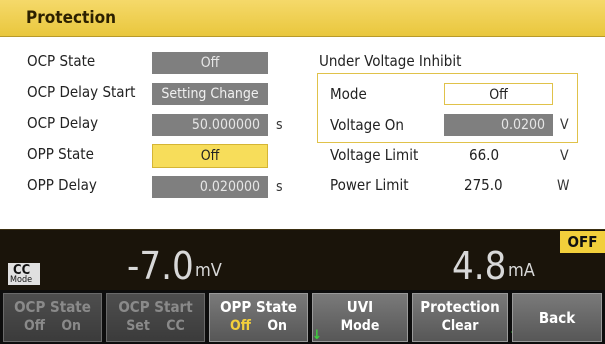  What do you see at coordinates (498, 125) in the screenshot?
I see `uvi-voltage-on-field: 0.0200` at bounding box center [498, 125].